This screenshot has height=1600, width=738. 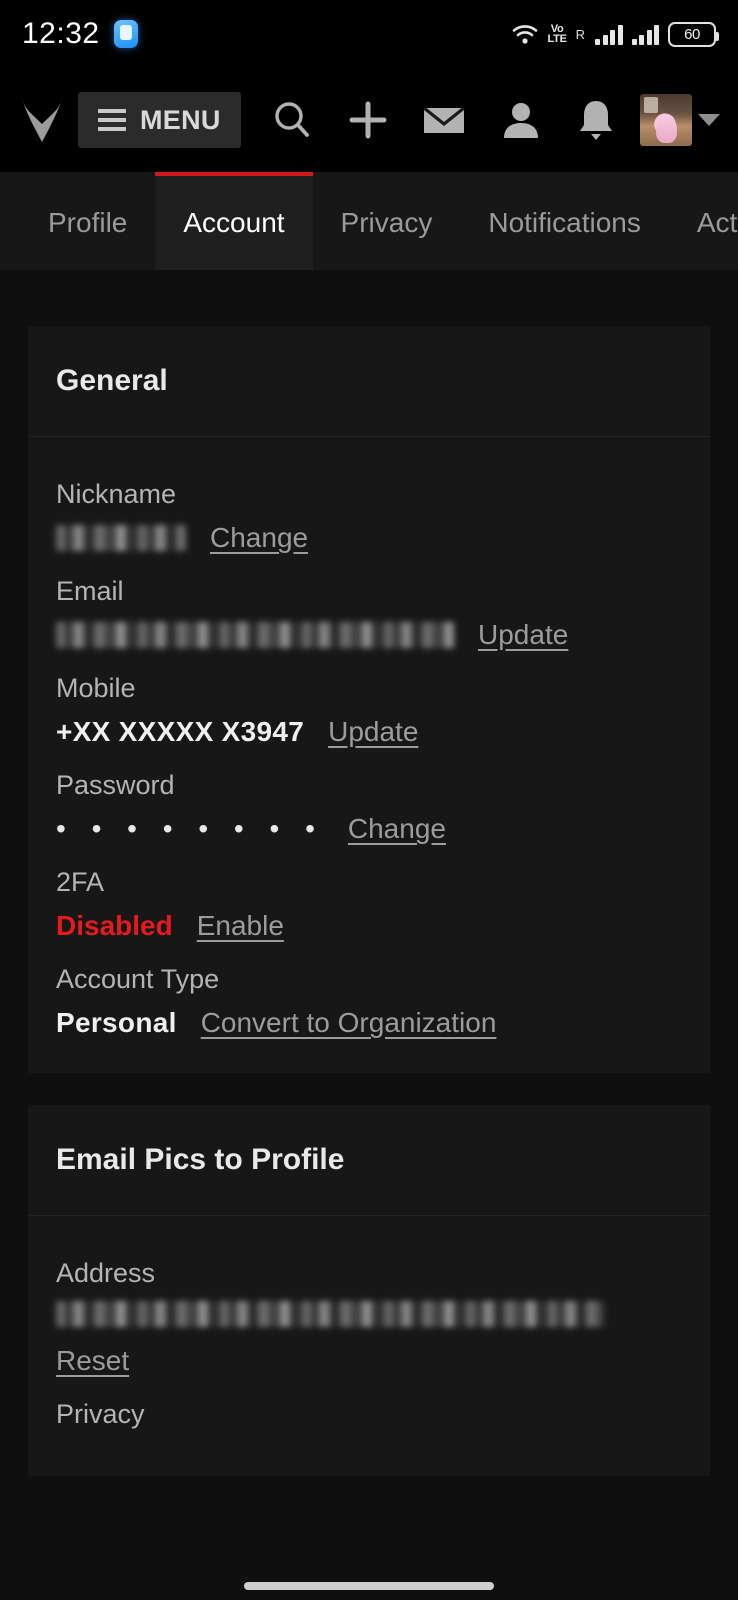 I want to click on status-badge-2fa: Disabled, so click(x=114, y=925).